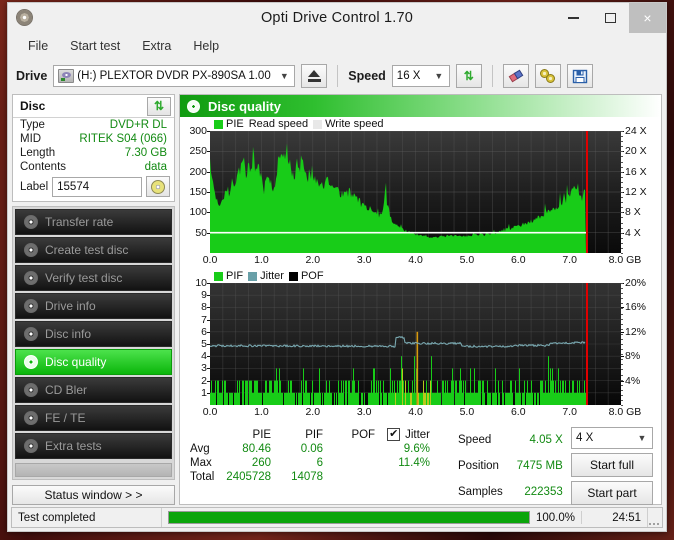  What do you see at coordinates (518, 412) in the screenshot?
I see `x-tick-label: 6.0` at bounding box center [518, 412].